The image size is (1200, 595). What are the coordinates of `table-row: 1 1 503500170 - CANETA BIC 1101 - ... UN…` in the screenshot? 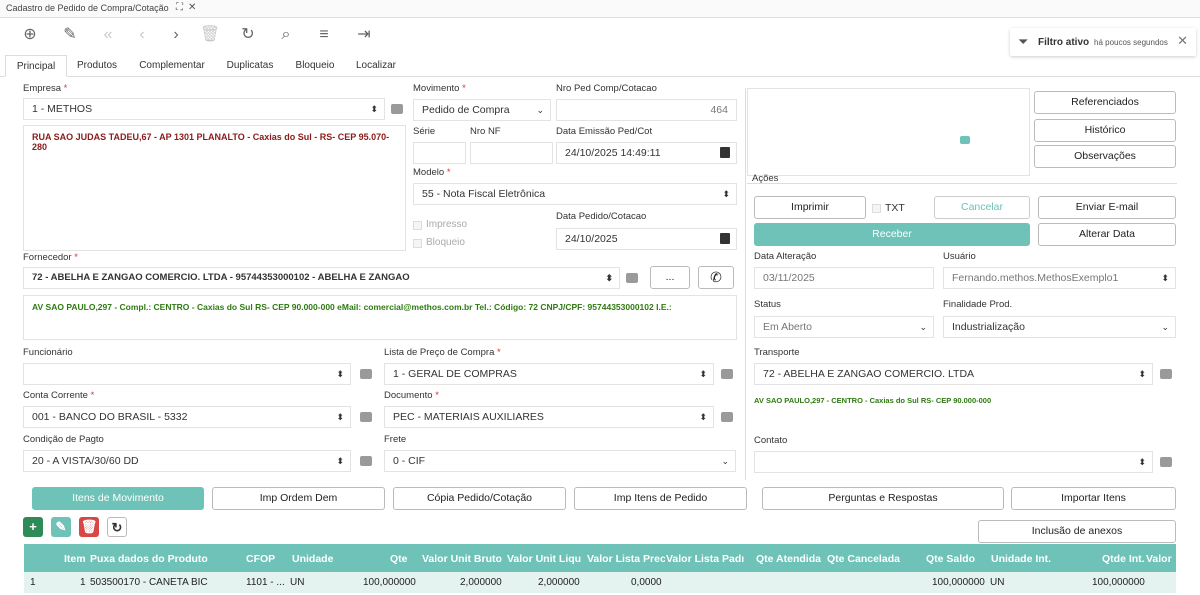 It's located at (600, 582).